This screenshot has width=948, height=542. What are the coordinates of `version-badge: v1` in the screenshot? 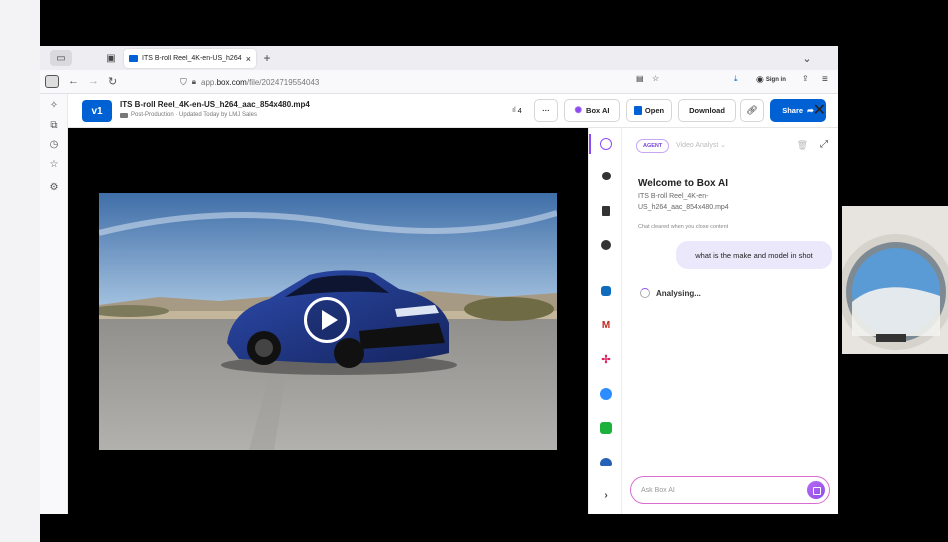 It's located at (97, 111).